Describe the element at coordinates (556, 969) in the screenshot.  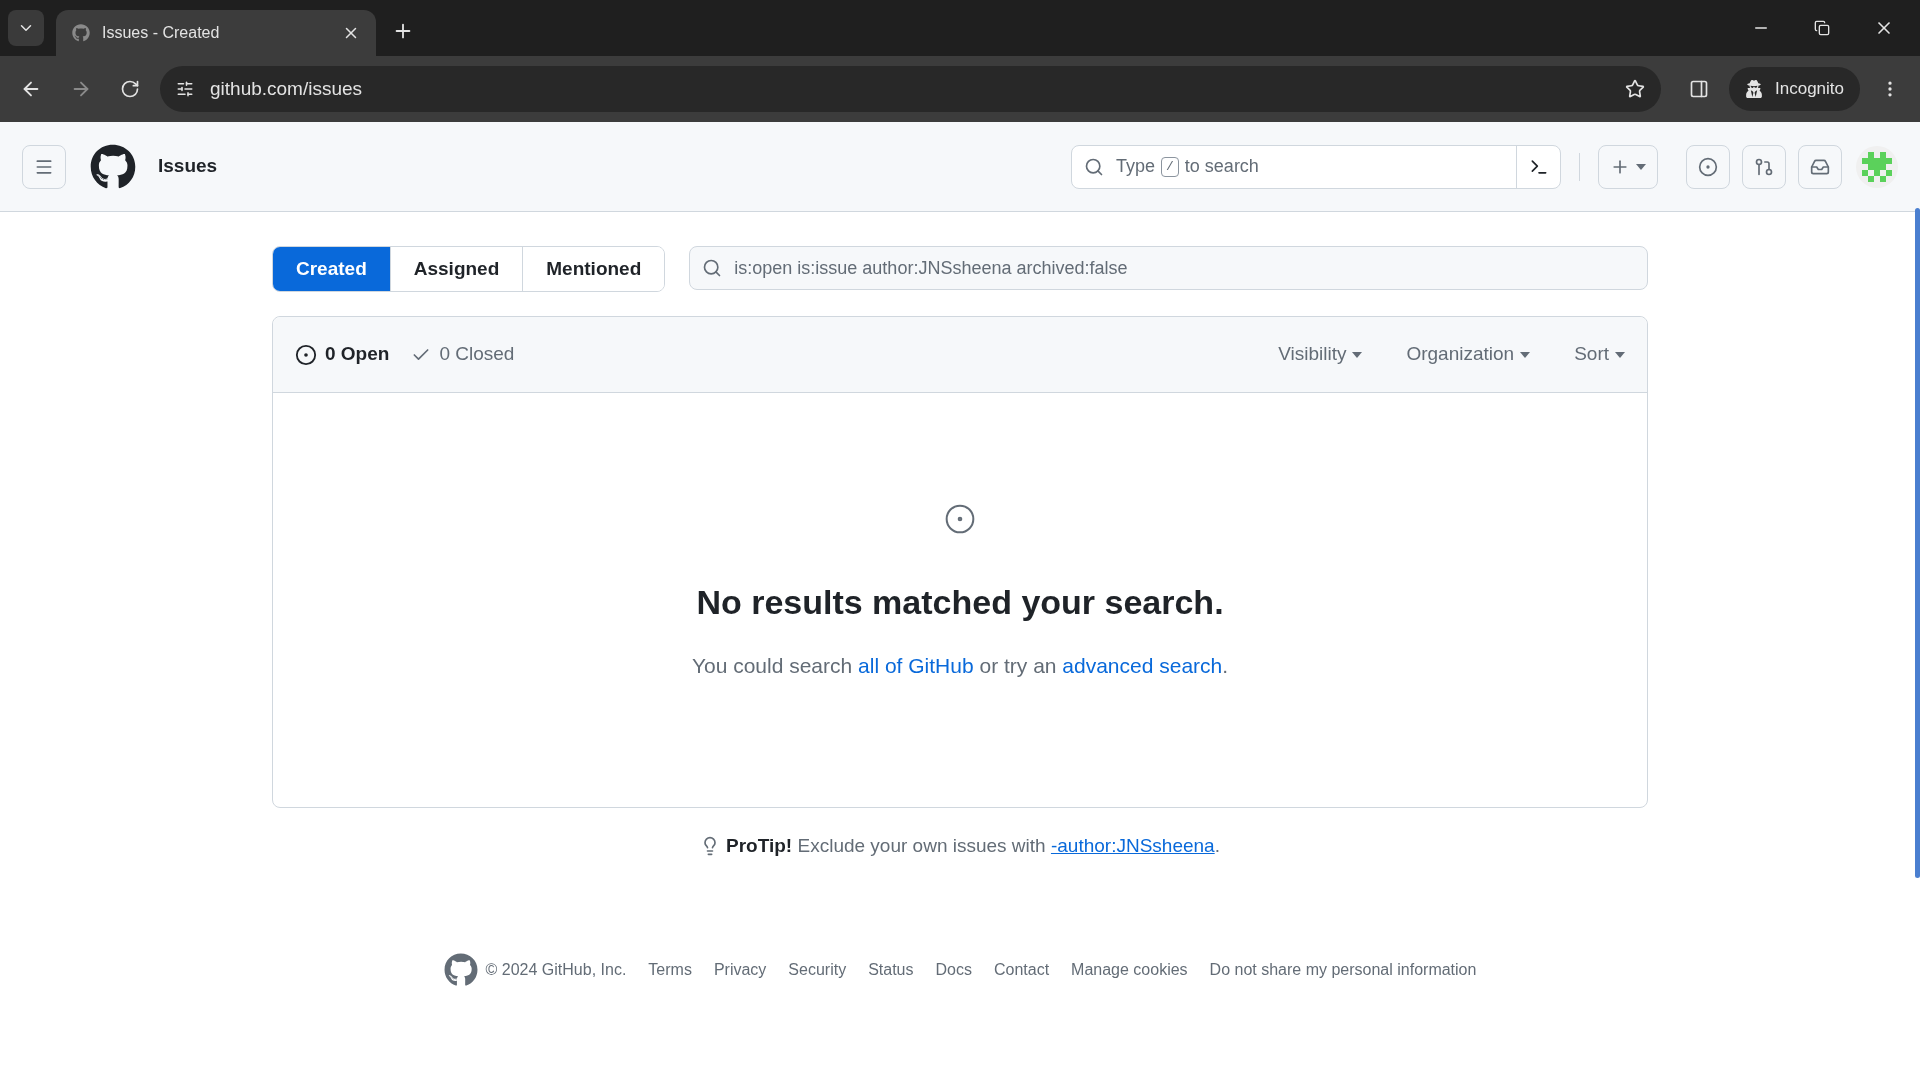
I see `copyright-text: © 2024 GitHub, Inc.` at that location.